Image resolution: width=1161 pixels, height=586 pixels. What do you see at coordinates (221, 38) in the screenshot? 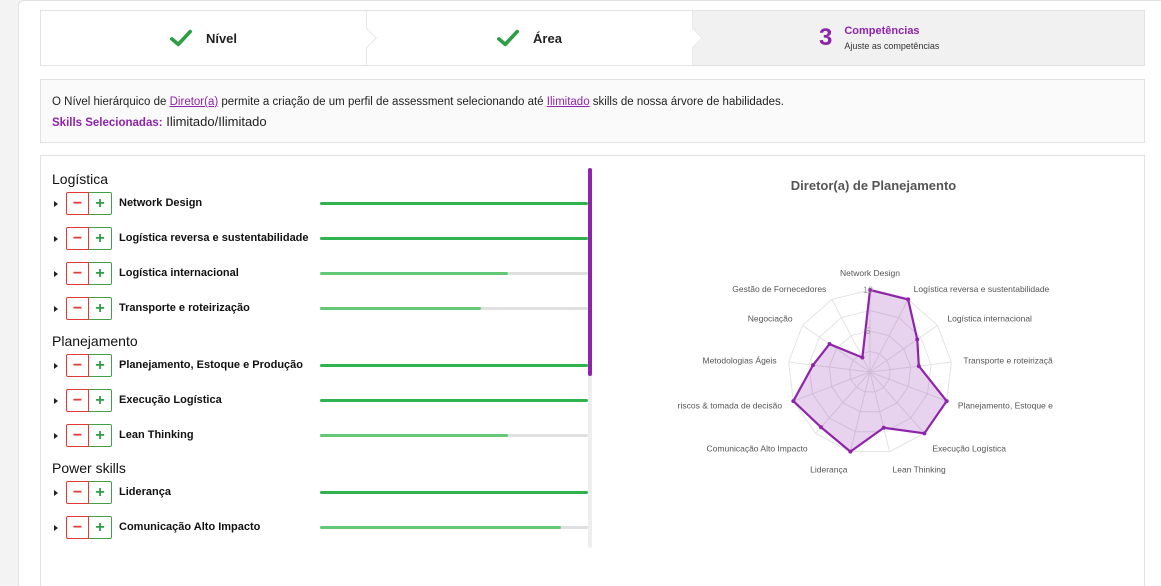
I see `step-label: Nível` at bounding box center [221, 38].